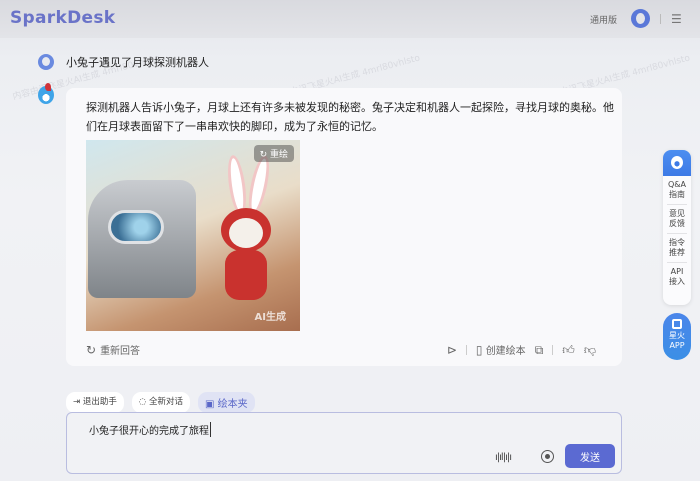 The width and height of the screenshot is (700, 481). Describe the element at coordinates (677, 324) in the screenshot. I see `qr-code-icon` at that location.